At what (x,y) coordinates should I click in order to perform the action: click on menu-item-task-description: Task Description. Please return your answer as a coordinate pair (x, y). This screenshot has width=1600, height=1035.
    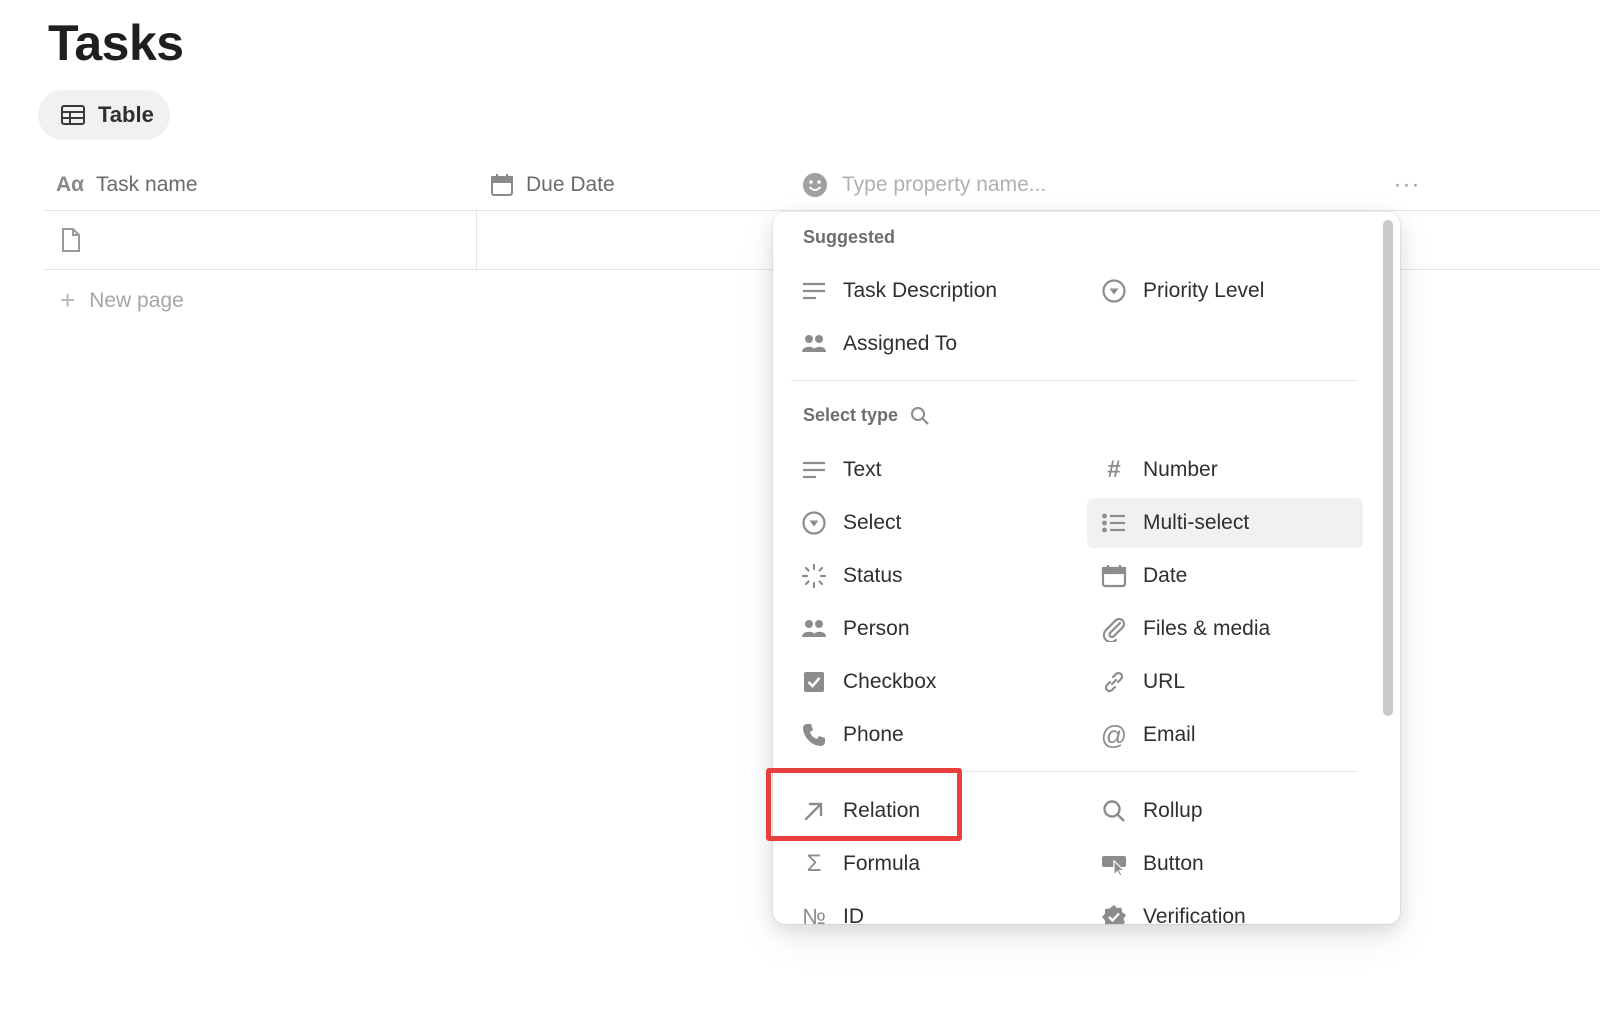
    Looking at the image, I should click on (930, 291).